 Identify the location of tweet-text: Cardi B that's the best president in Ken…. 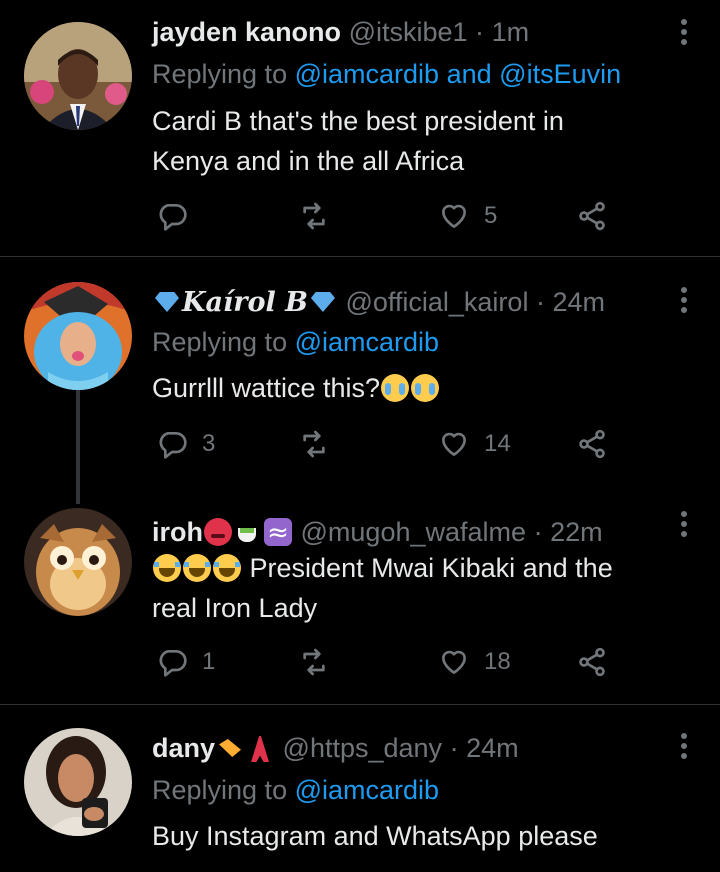
(421, 141).